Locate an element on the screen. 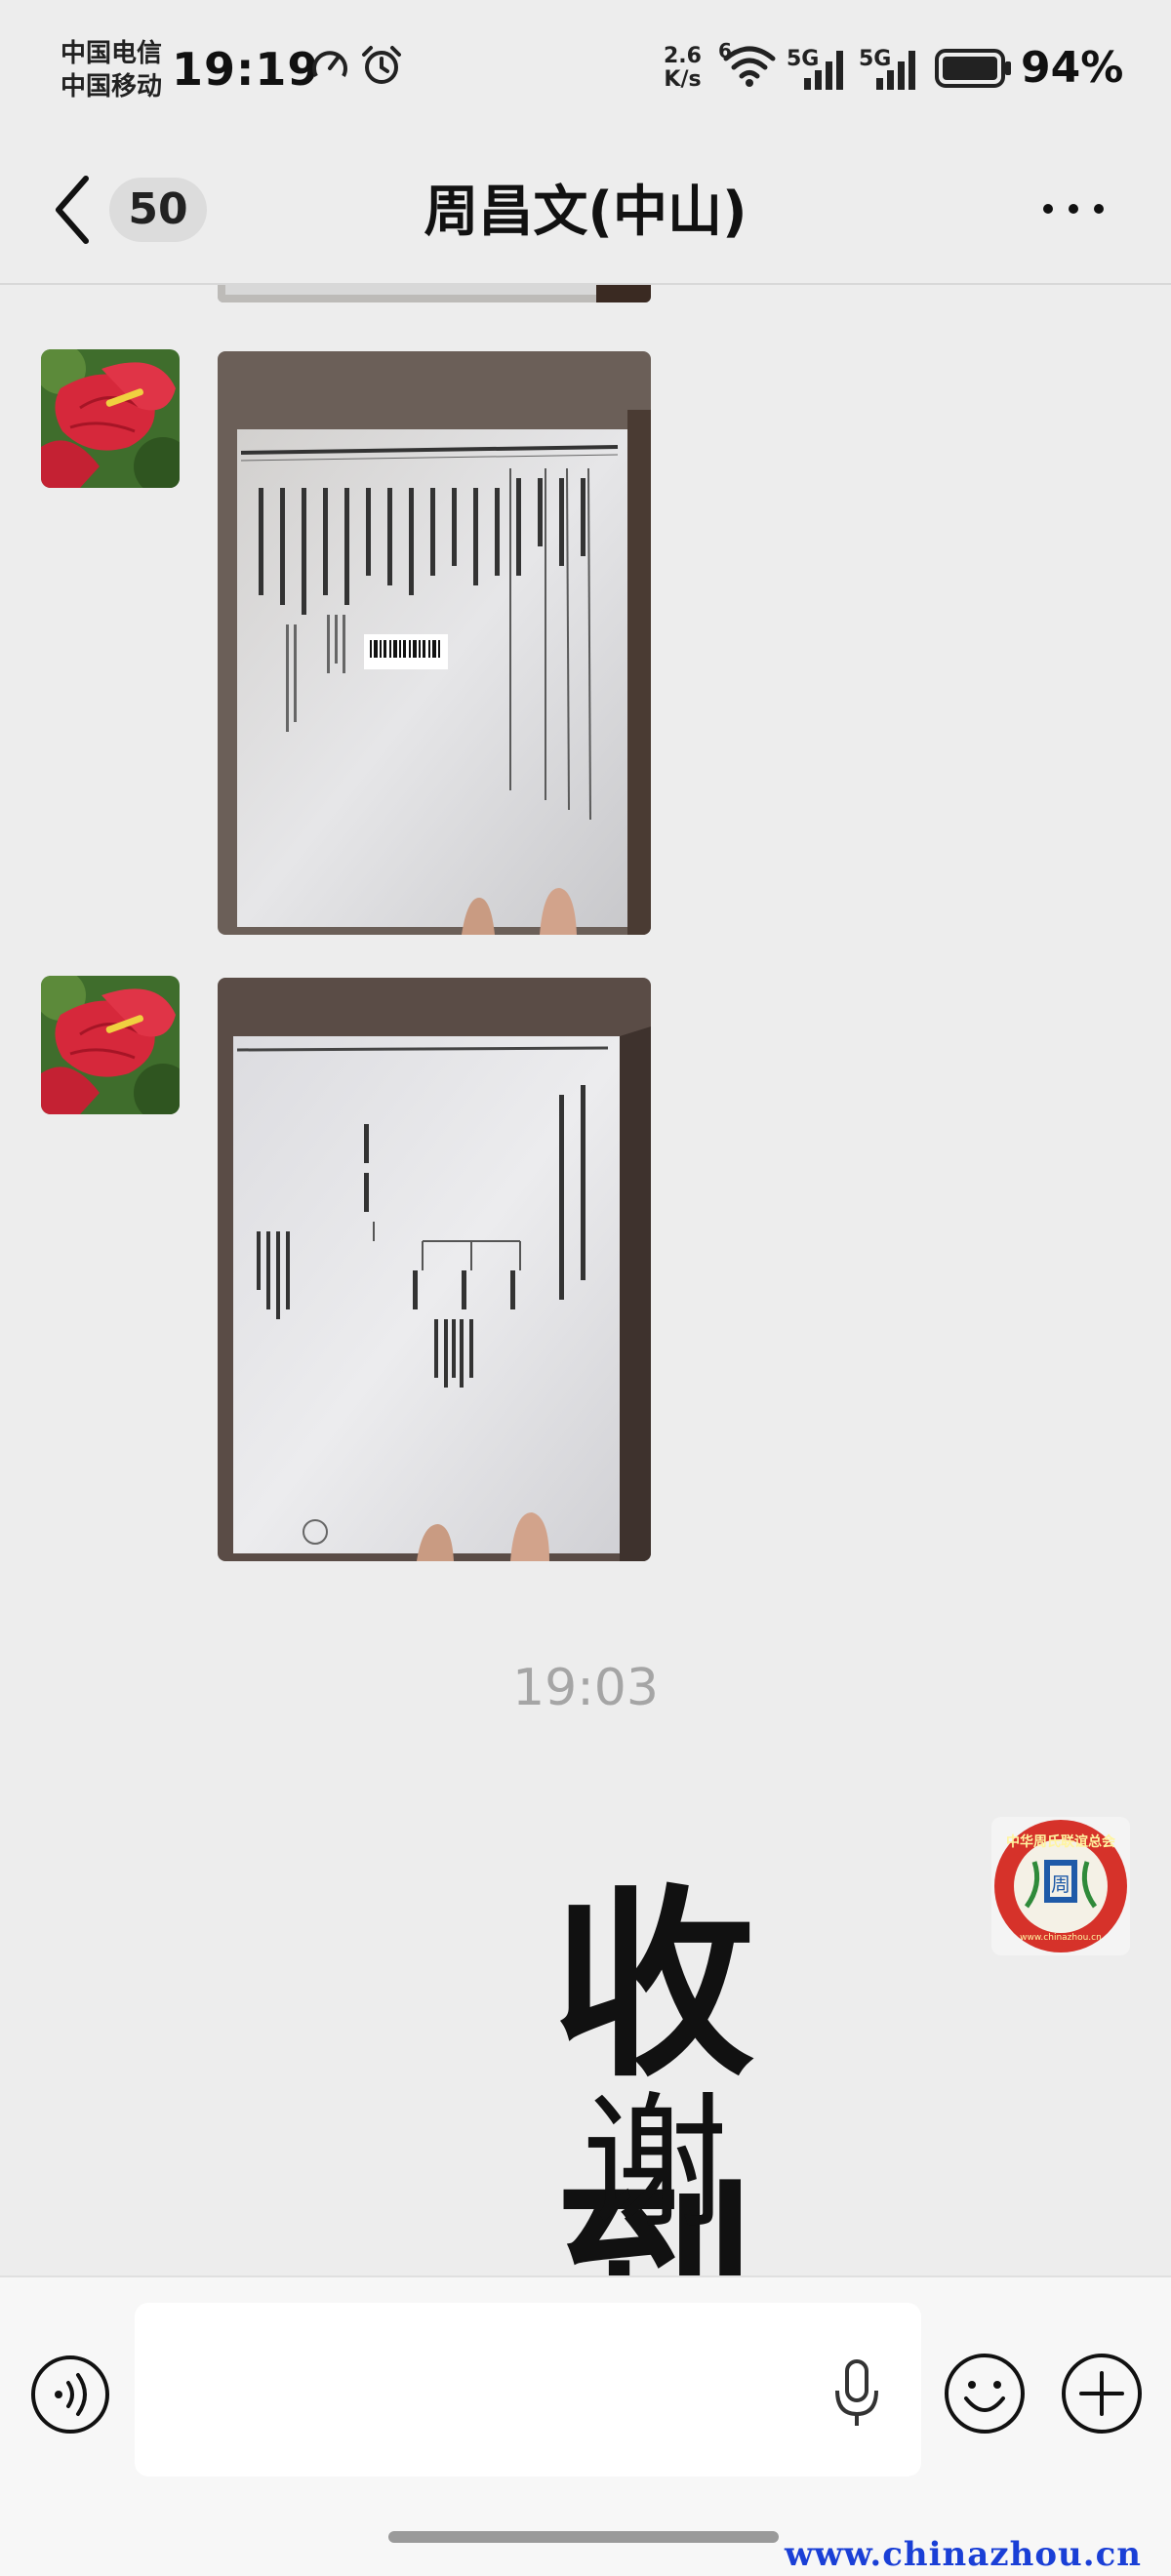 The width and height of the screenshot is (1171, 2576). wifi-icon is located at coordinates (749, 66).